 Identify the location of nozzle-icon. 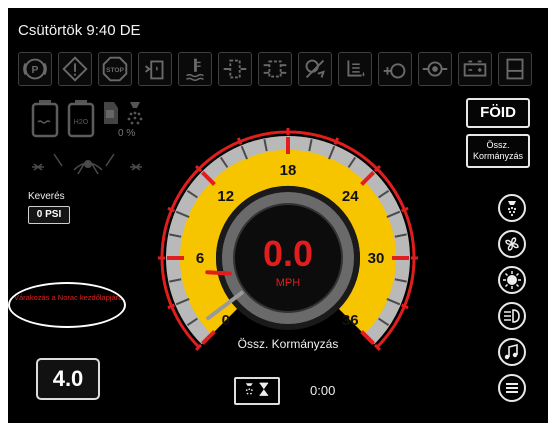
(512, 208).